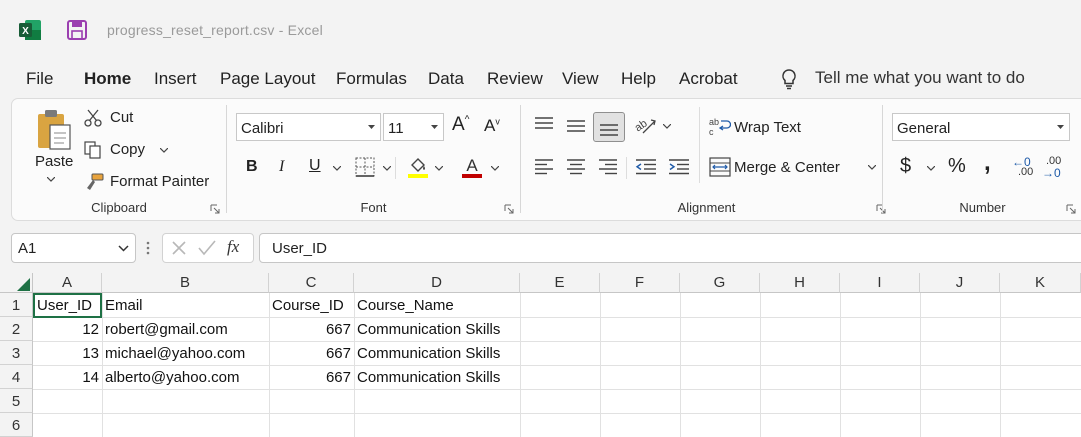 Image resolution: width=1081 pixels, height=437 pixels. Describe the element at coordinates (706, 207) in the screenshot. I see `alignment-group-label: Alignment` at that location.